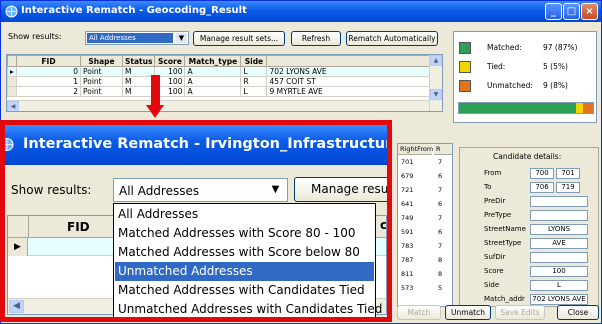 The height and width of the screenshot is (324, 602). I want to click on rematch-automatically-button: Rematch Automatically, so click(392, 38).